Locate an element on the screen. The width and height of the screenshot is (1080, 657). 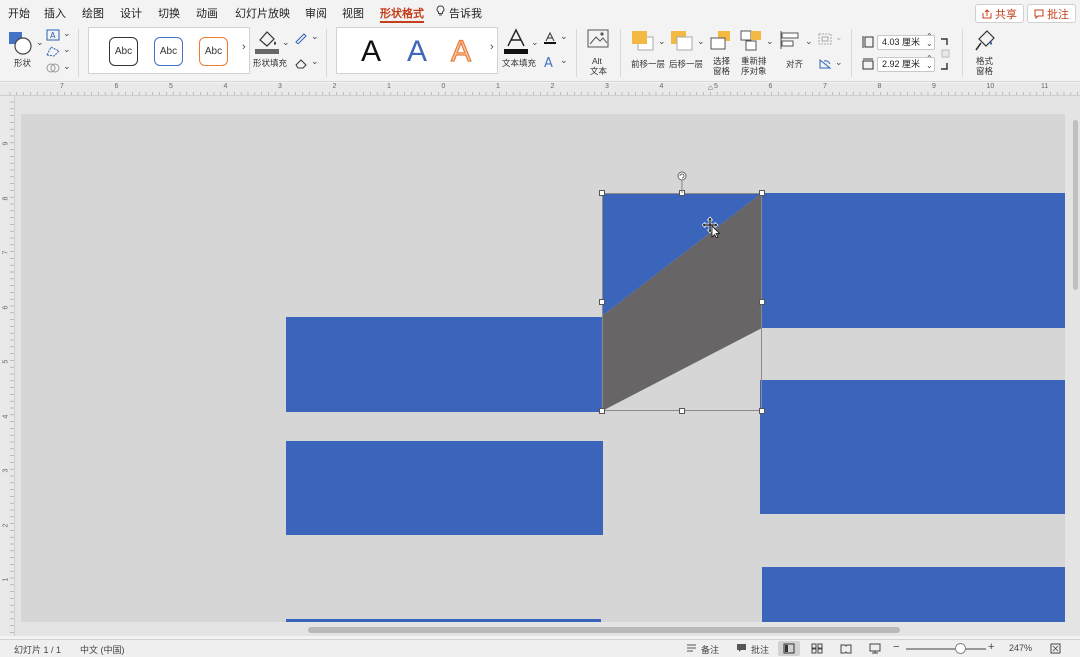
tab-home: 开始 is located at coordinates (19, 13).